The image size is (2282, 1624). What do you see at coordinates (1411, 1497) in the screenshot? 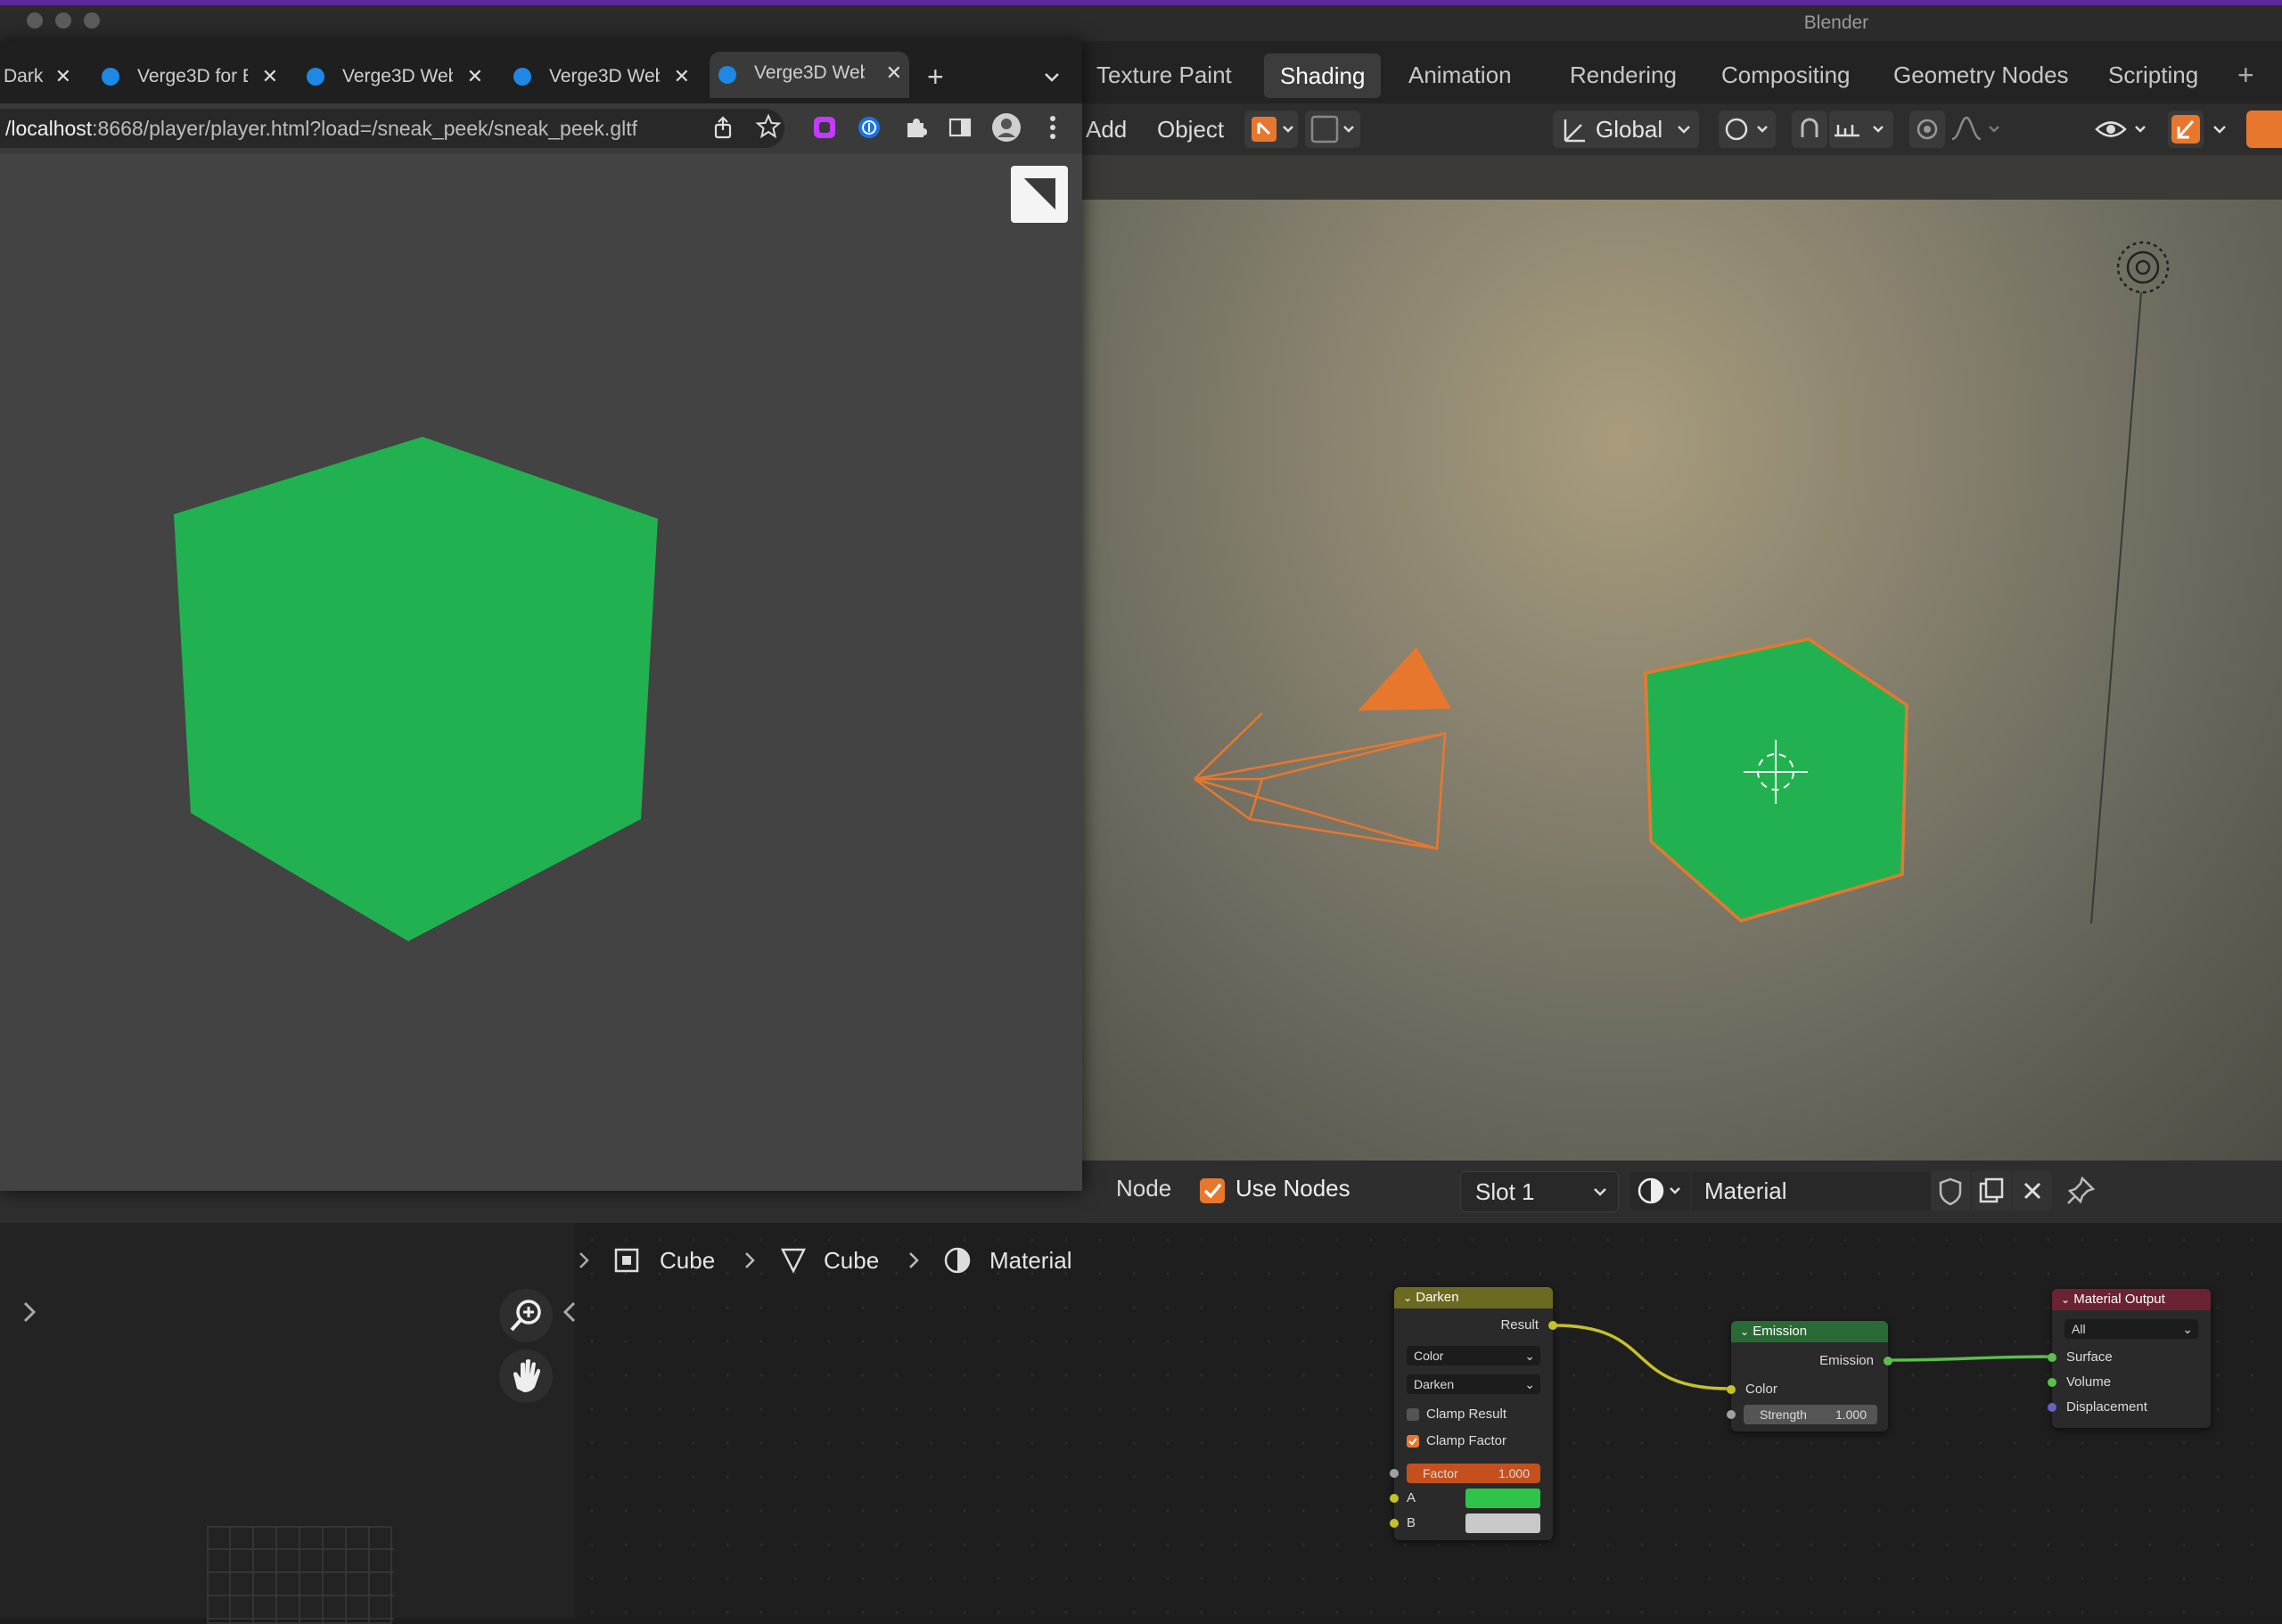
I see `input-a-label: A` at bounding box center [1411, 1497].